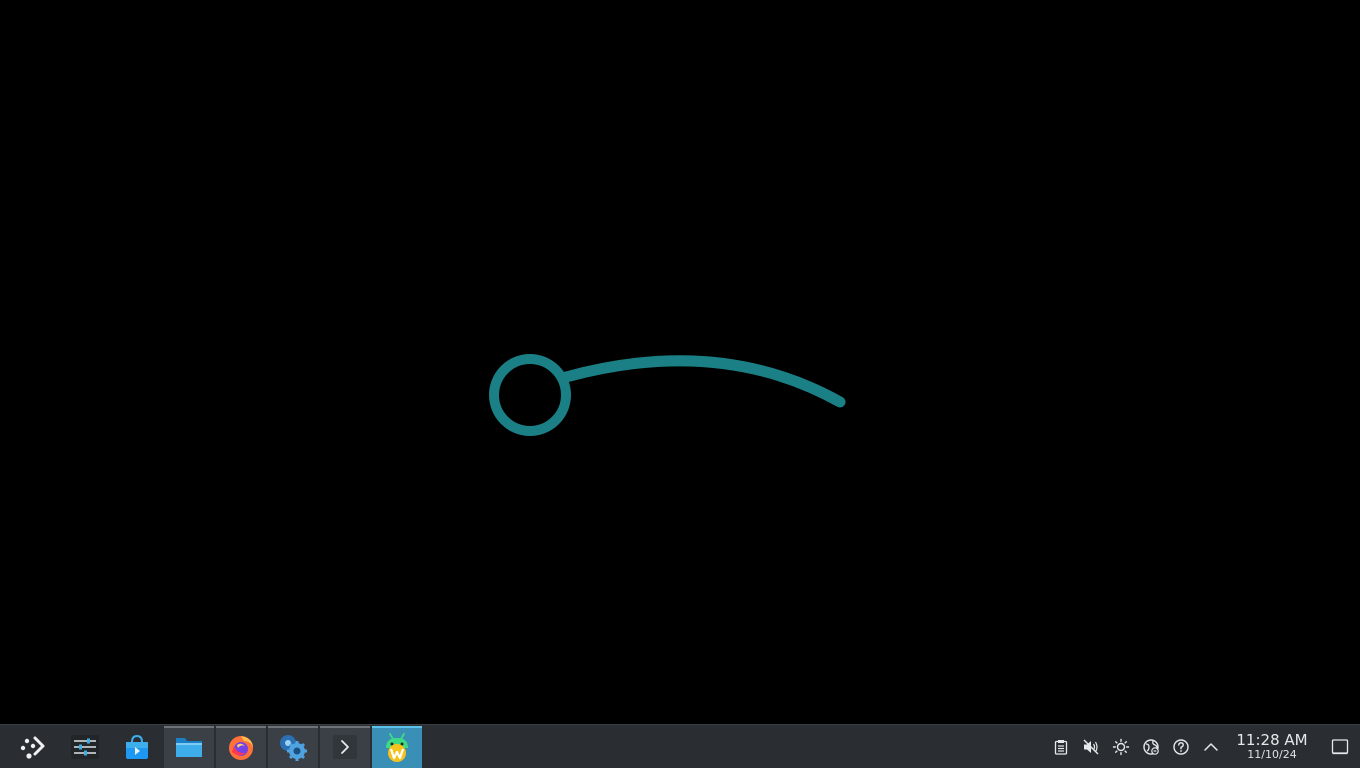 The height and width of the screenshot is (768, 1360). I want to click on clipboard-button, so click(1061, 747).